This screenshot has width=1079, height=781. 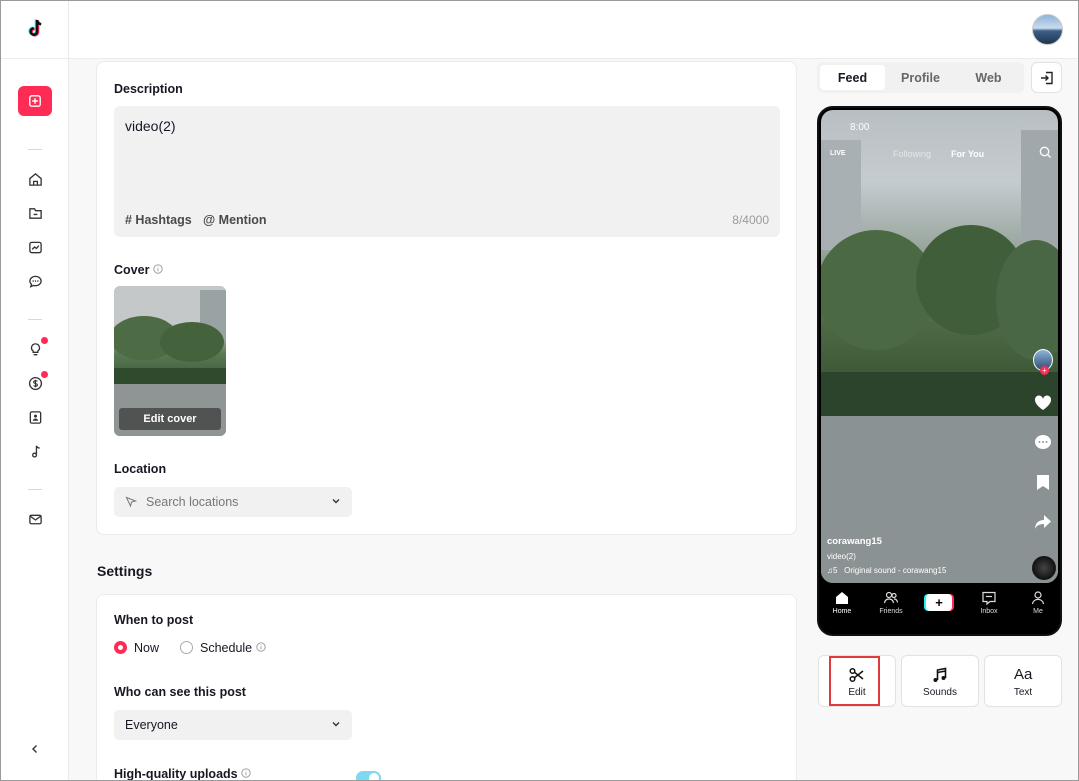 What do you see at coordinates (1038, 598) in the screenshot?
I see `profile-icon` at bounding box center [1038, 598].